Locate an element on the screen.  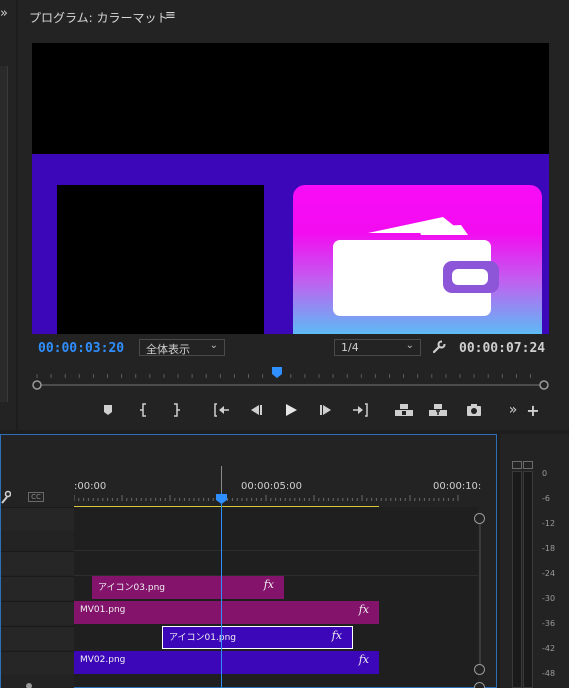
play-button is located at coordinates (291, 410).